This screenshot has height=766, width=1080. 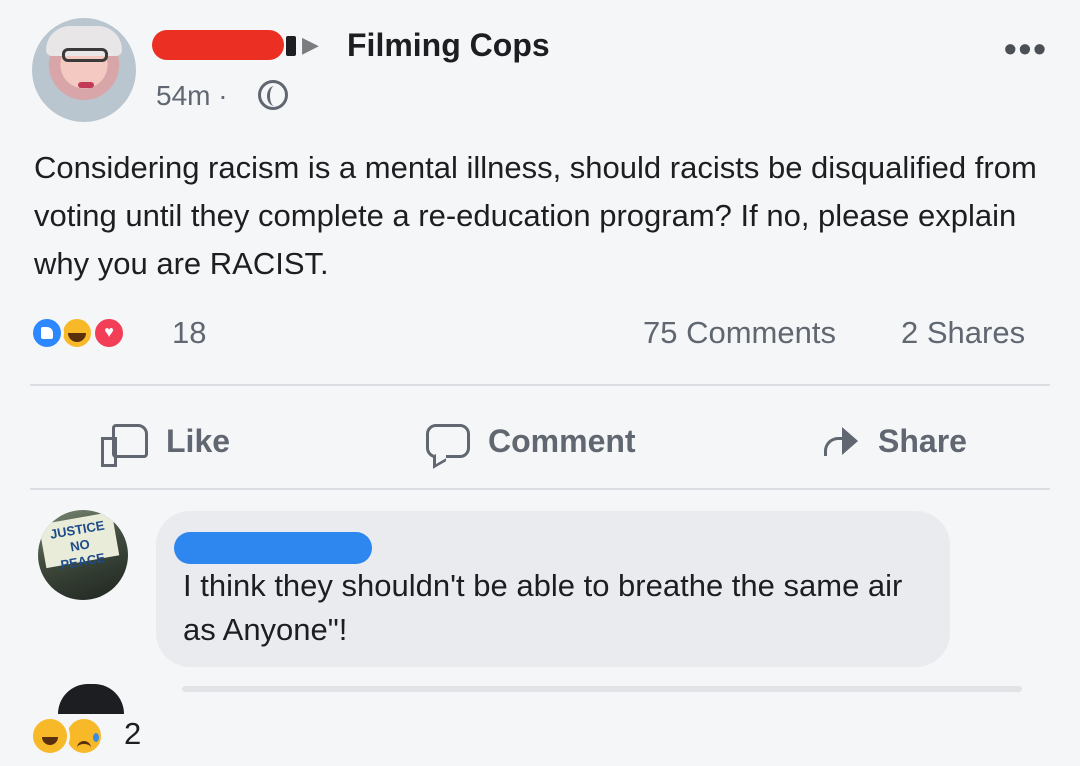 What do you see at coordinates (109, 333) in the screenshot?
I see `love-icon` at bounding box center [109, 333].